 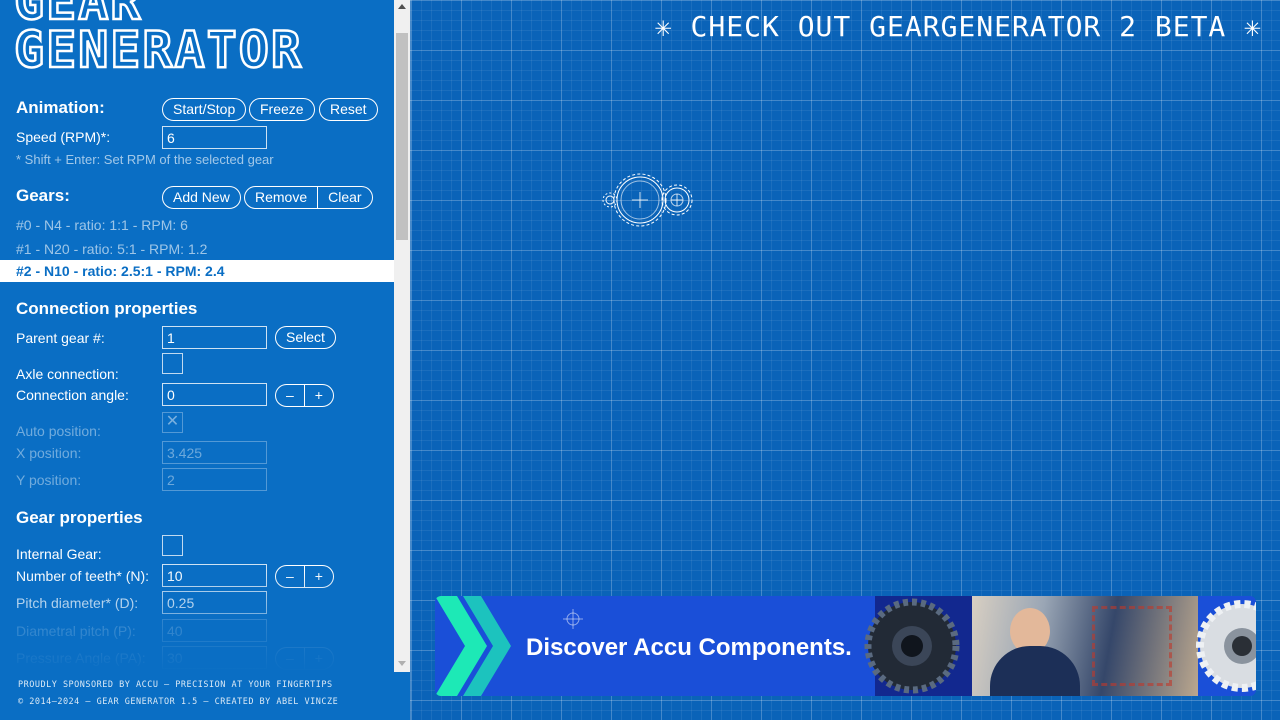 I want to click on photo-robot, so click(x=1132, y=646).